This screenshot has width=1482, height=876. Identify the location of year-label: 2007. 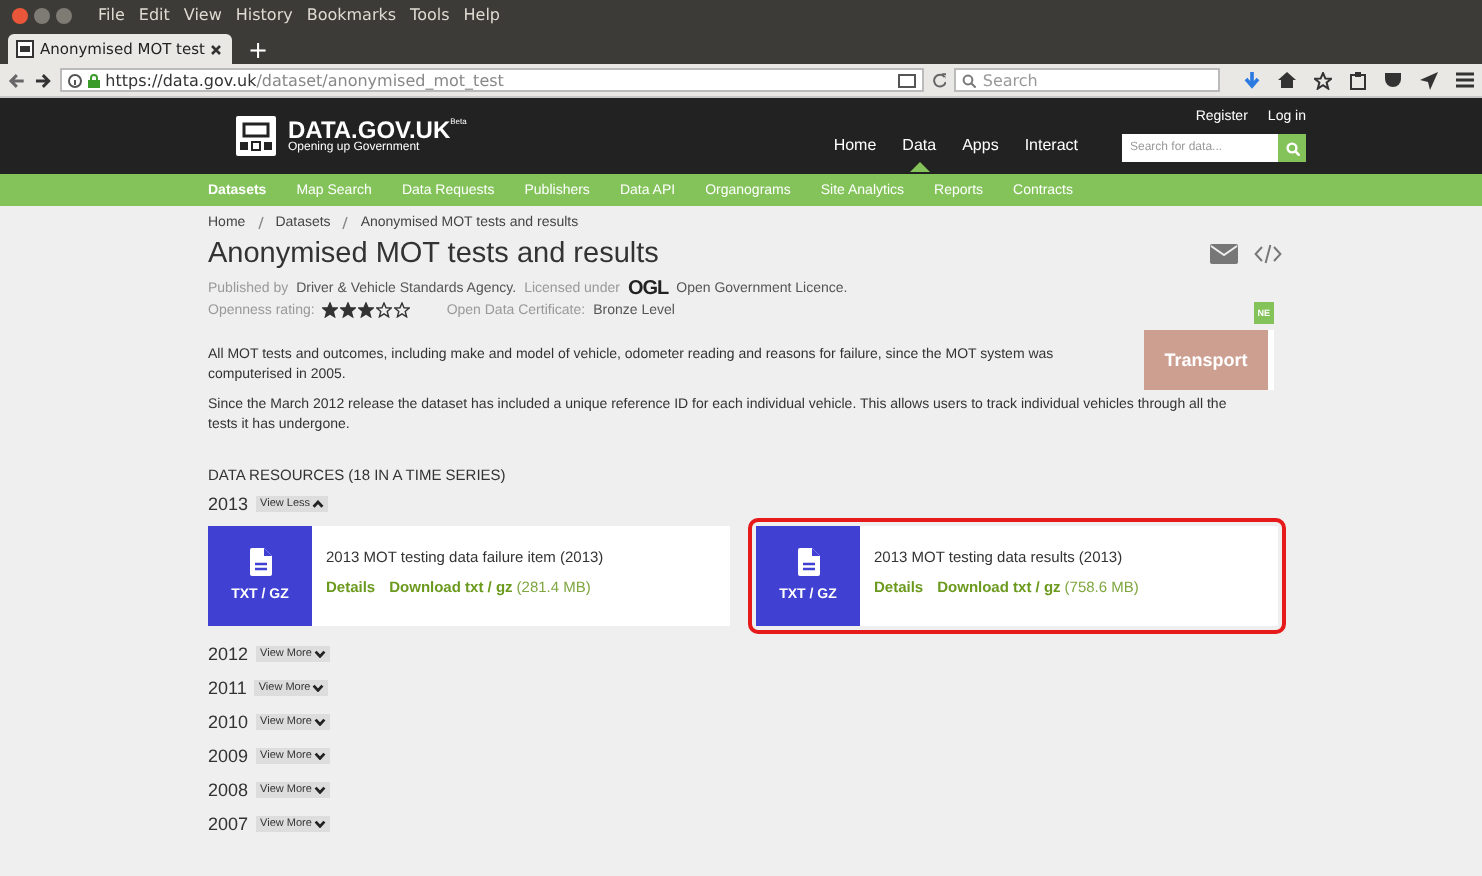
(228, 823).